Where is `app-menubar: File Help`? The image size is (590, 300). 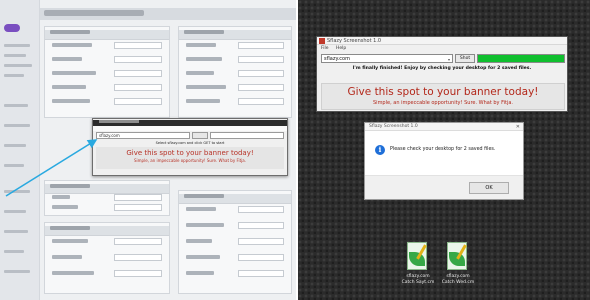 app-menubar: File Help is located at coordinates (442, 48).